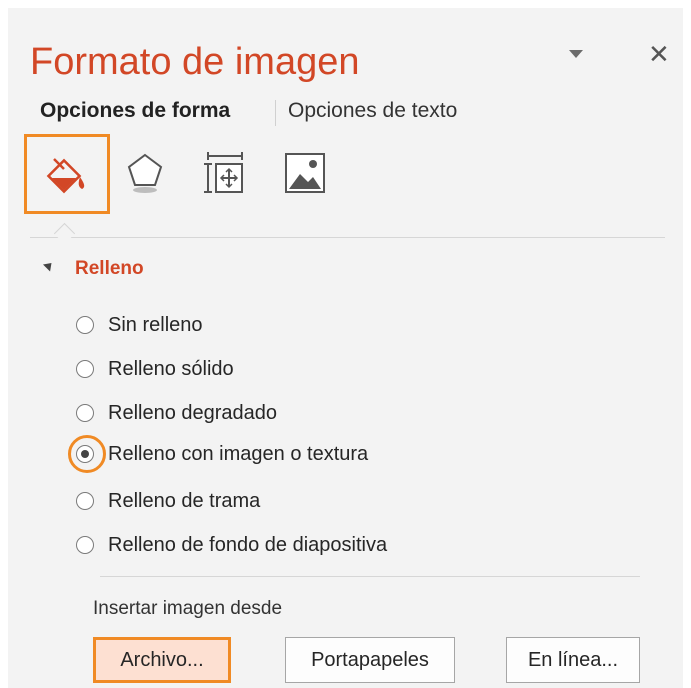 Image resolution: width=691 pixels, height=688 pixels. I want to click on tab-text-options: Opciones de texto, so click(372, 111).